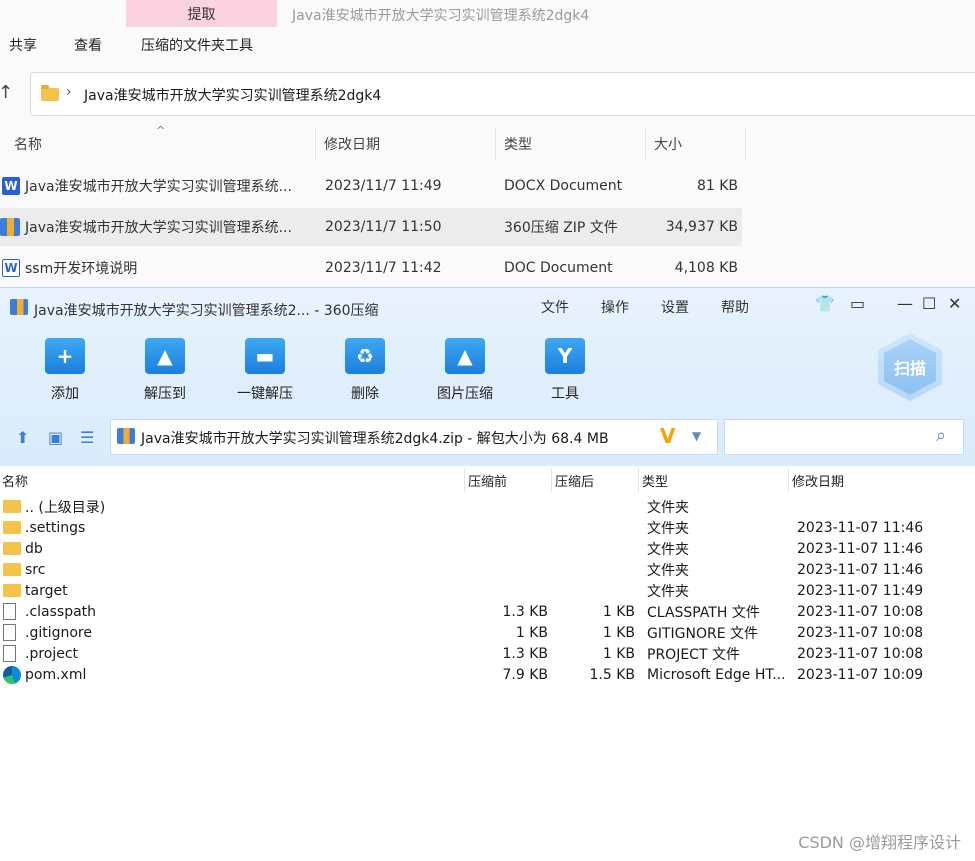 The image size is (975, 861). I want to click on word-icon: W, so click(11, 186).